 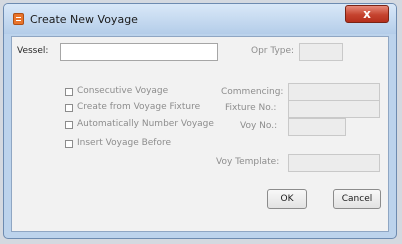 I want to click on close-button: x, so click(x=367, y=14).